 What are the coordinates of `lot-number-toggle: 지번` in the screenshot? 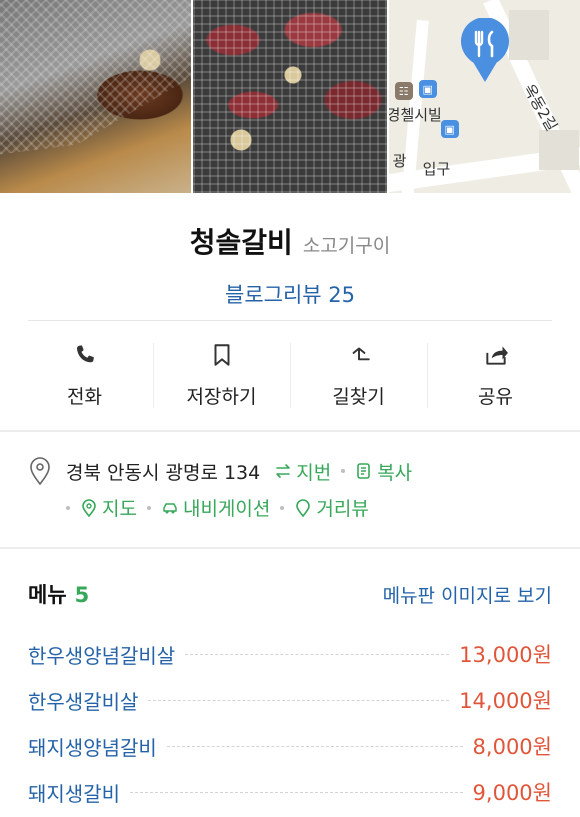 It's located at (302, 471).